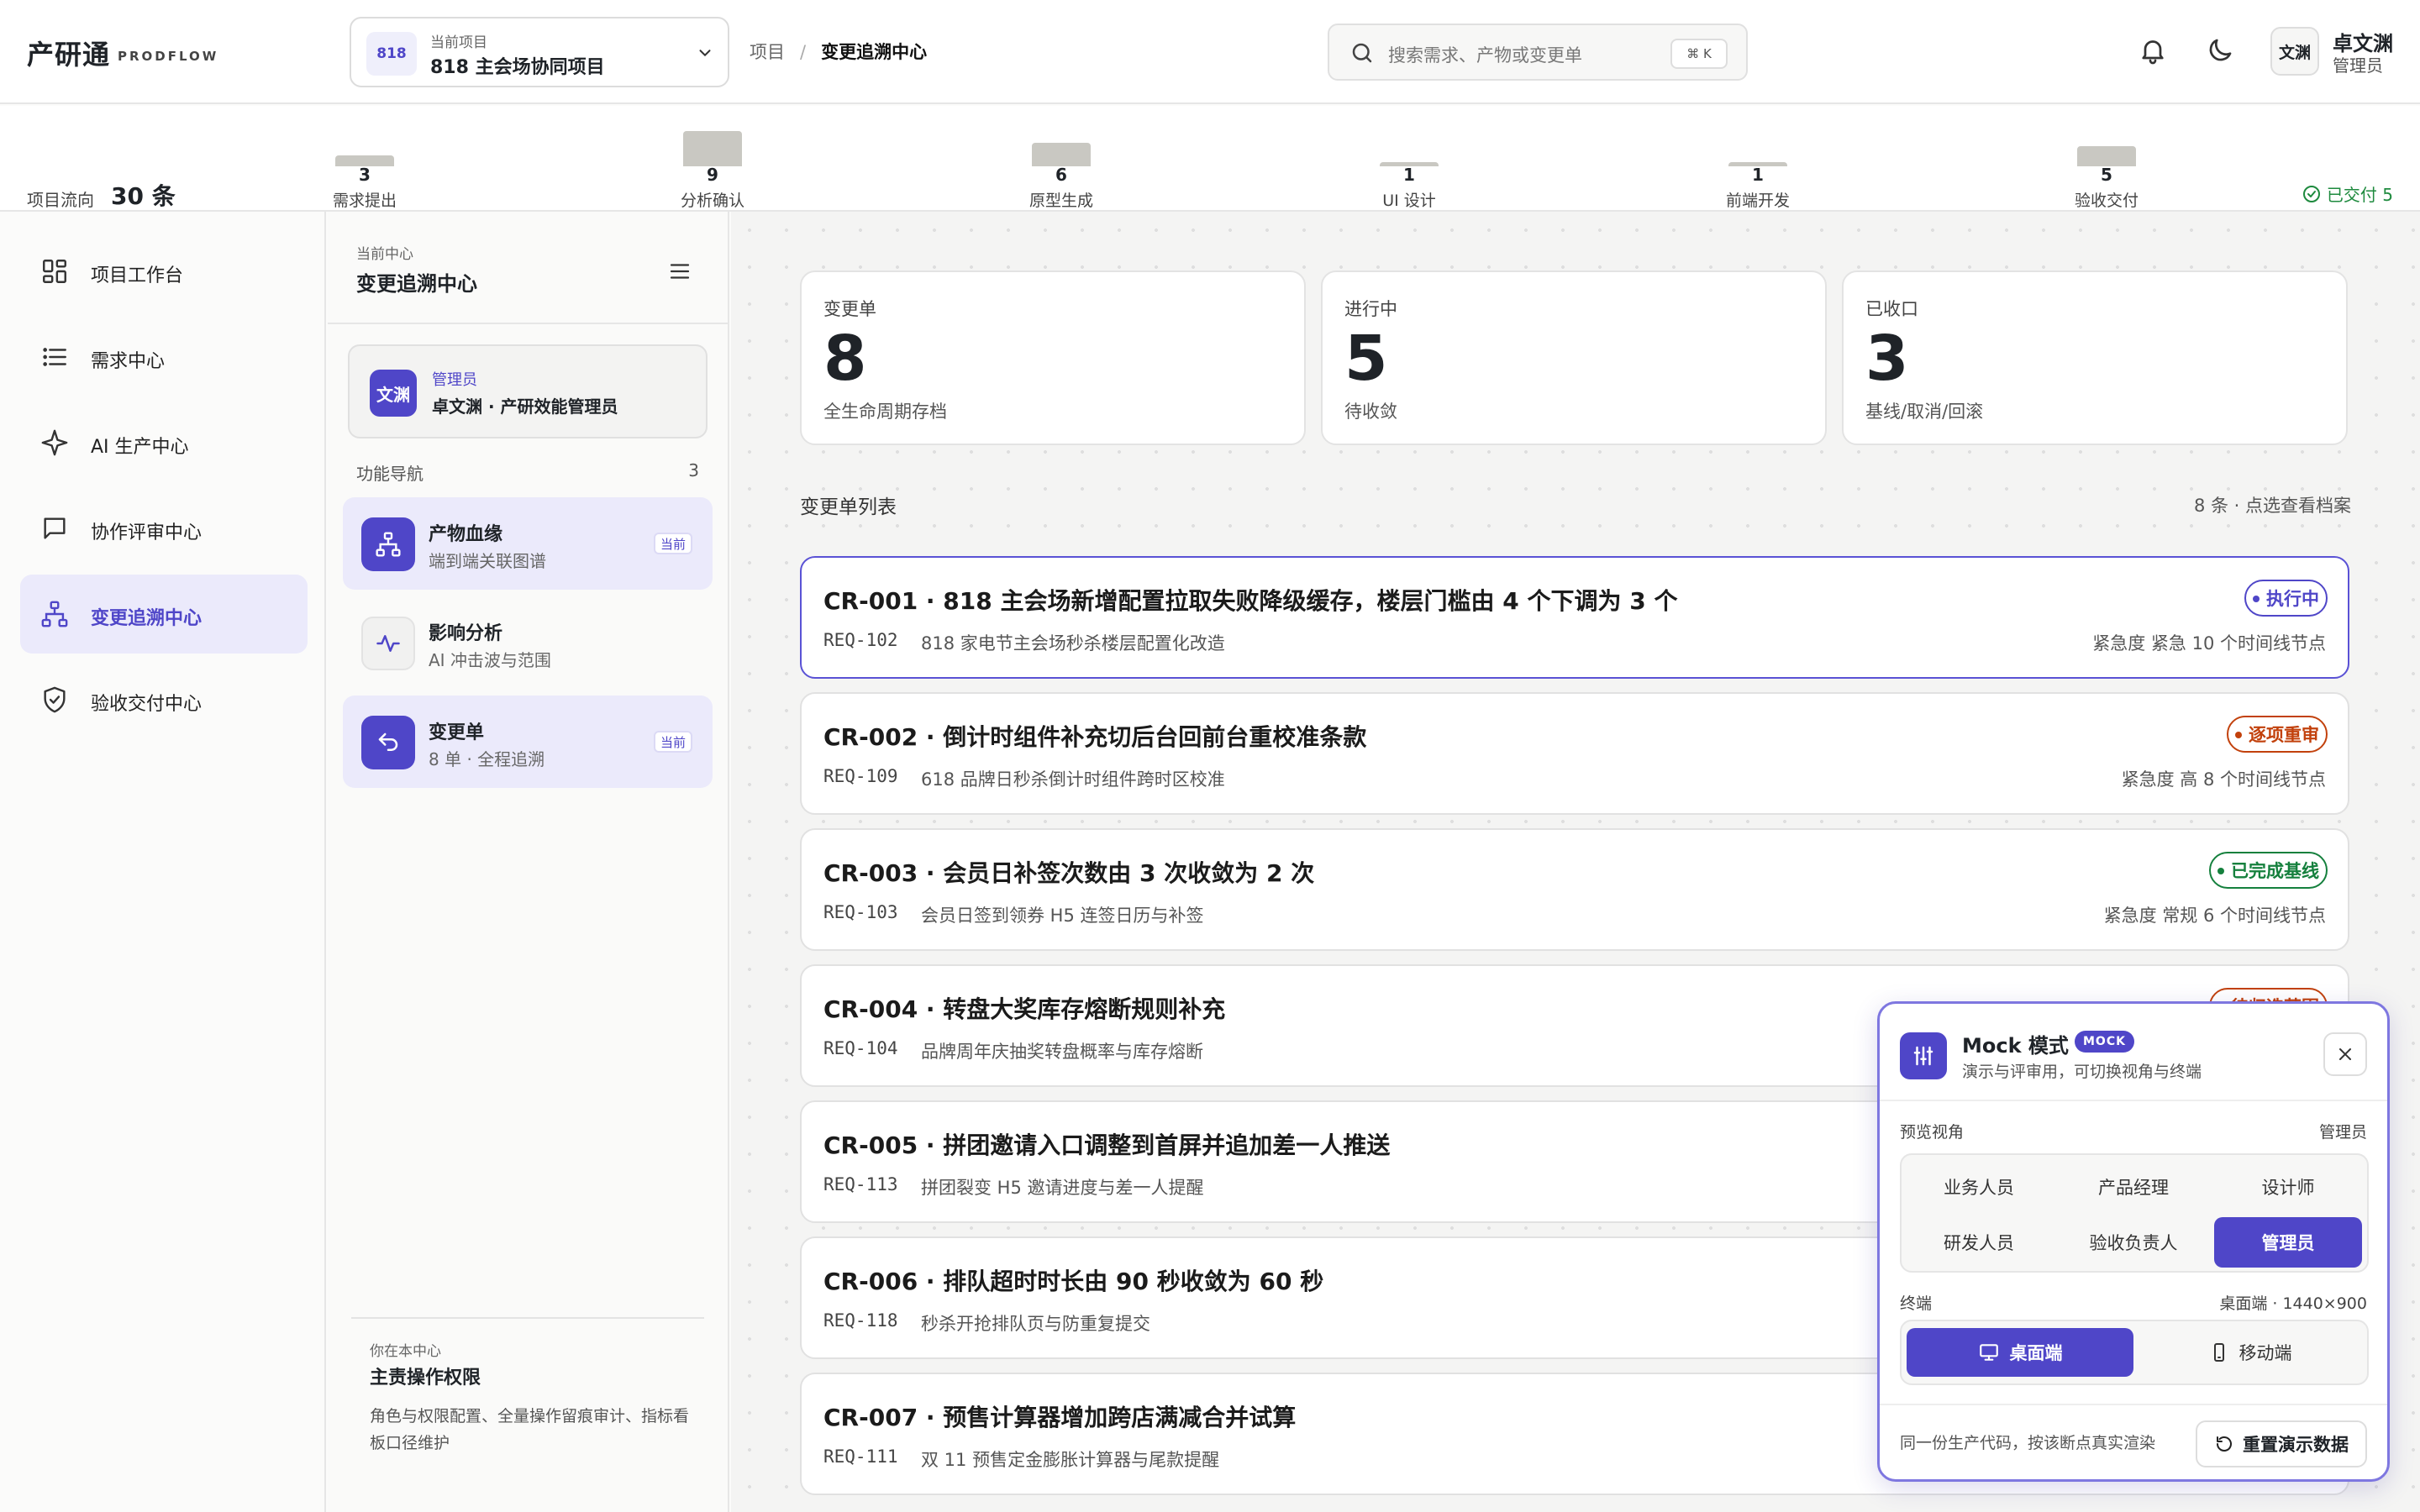 This screenshot has width=2420, height=1512. What do you see at coordinates (1073, 643) in the screenshot?
I see `requirement-desc: 818 家电节主会场秒杀楼层配置化改造` at bounding box center [1073, 643].